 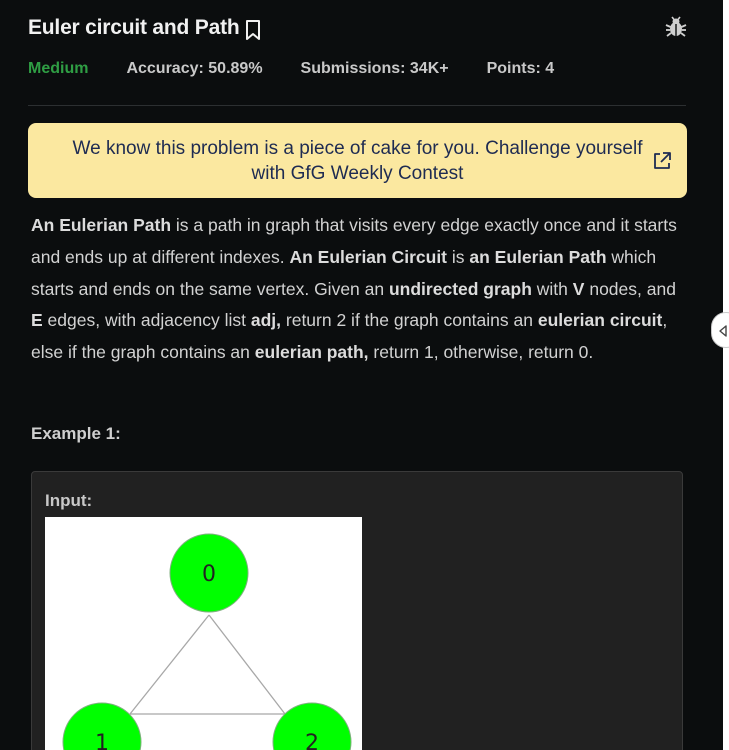 I want to click on desc-text: return 2 if the graph contains an, so click(x=409, y=320).